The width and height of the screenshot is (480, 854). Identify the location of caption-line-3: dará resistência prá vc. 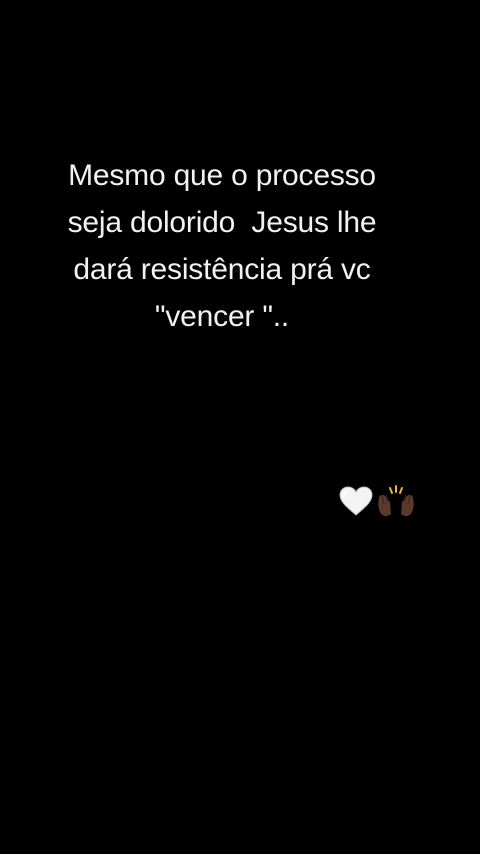
(222, 269).